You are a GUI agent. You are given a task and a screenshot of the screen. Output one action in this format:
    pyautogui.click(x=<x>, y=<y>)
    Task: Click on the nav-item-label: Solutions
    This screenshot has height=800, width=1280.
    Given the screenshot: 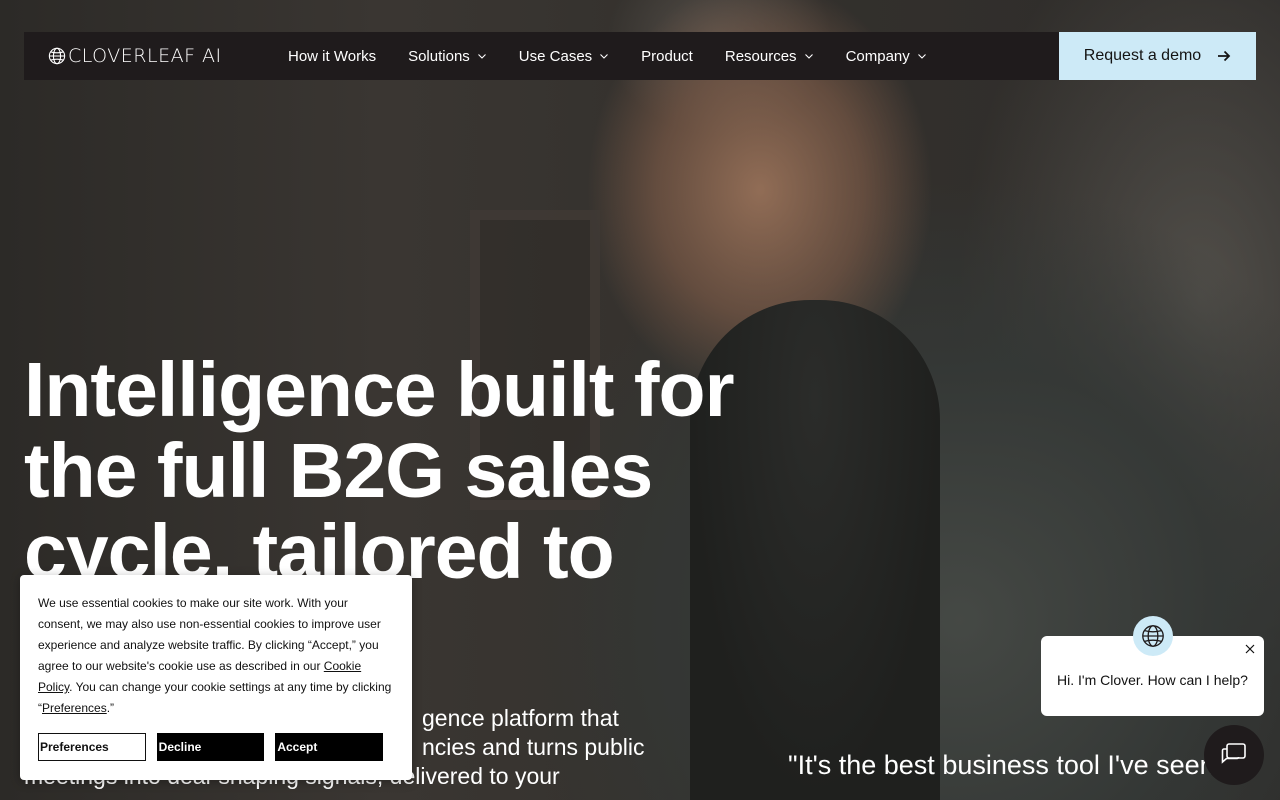 What is the action you would take?
    pyautogui.click(x=439, y=56)
    